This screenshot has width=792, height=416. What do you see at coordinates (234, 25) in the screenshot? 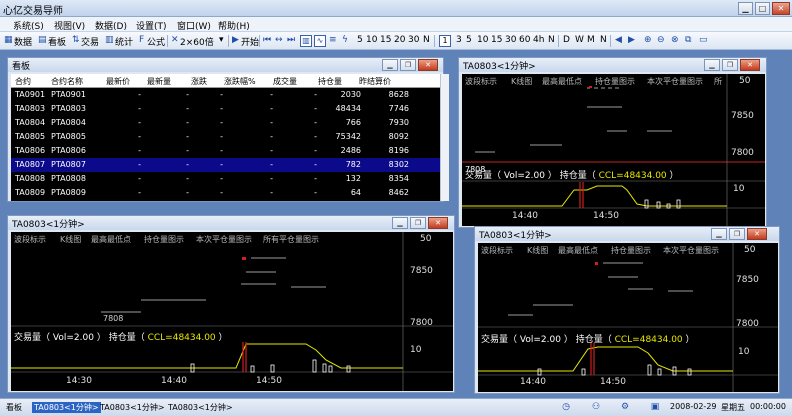
I see `menu-help: 帮助(H)` at bounding box center [234, 25].